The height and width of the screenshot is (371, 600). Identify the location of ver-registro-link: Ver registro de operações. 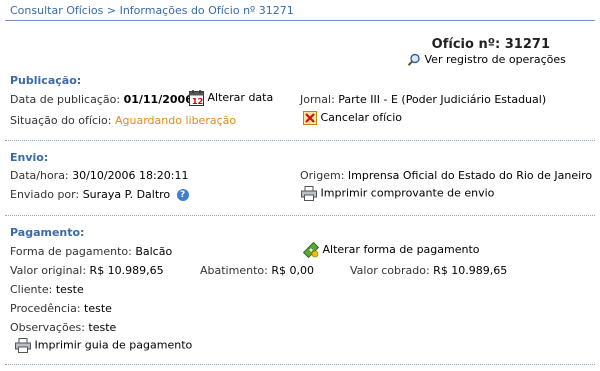
(486, 60).